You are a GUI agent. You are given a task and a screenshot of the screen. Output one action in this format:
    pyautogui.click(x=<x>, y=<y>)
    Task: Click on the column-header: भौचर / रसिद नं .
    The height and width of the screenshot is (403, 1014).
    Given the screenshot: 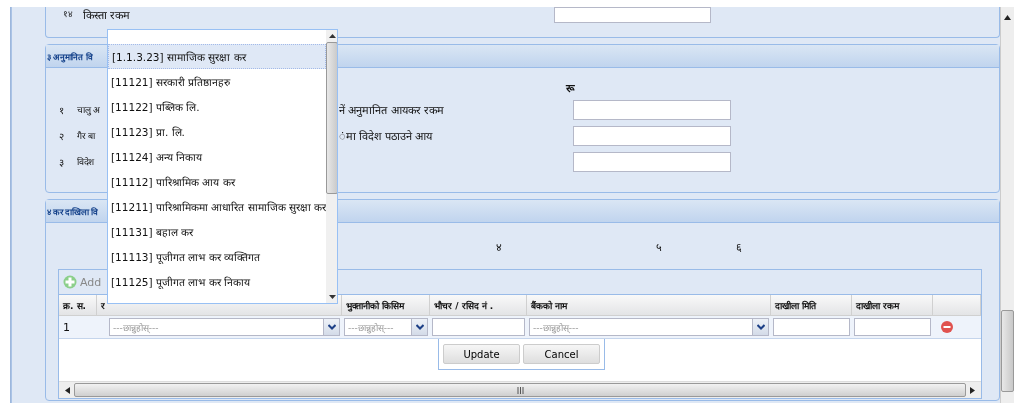 What is the action you would take?
    pyautogui.click(x=478, y=305)
    